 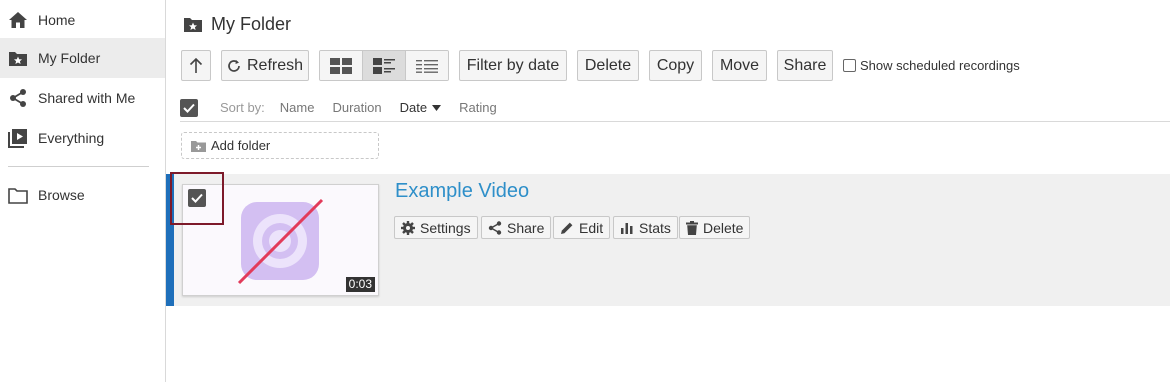 I want to click on refresh-icon, so click(x=234, y=66).